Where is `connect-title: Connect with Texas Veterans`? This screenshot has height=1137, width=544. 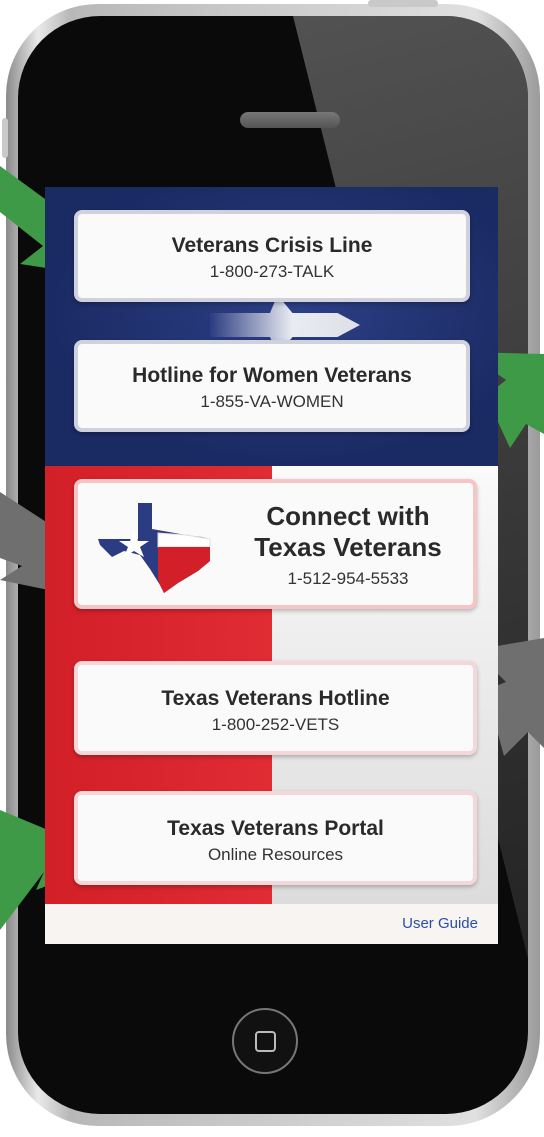 connect-title: Connect with Texas Veterans is located at coordinates (348, 531).